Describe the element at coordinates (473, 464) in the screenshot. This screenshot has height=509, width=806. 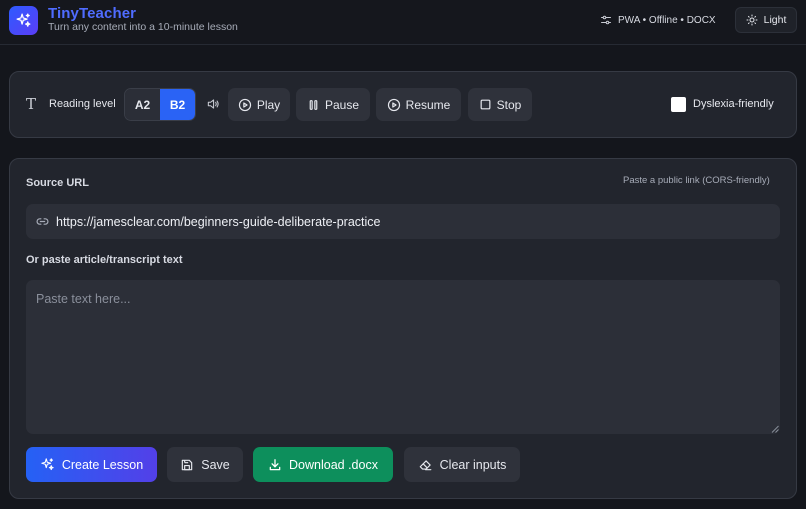
I see `clear-inputs-label: Clear inputs` at that location.